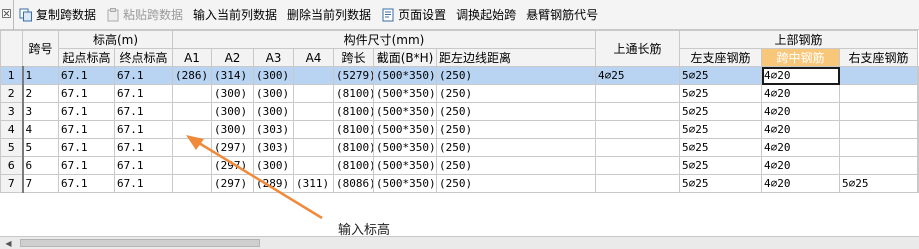 This screenshot has width=919, height=249. What do you see at coordinates (273, 129) in the screenshot?
I see `a3-cell: (303)` at bounding box center [273, 129].